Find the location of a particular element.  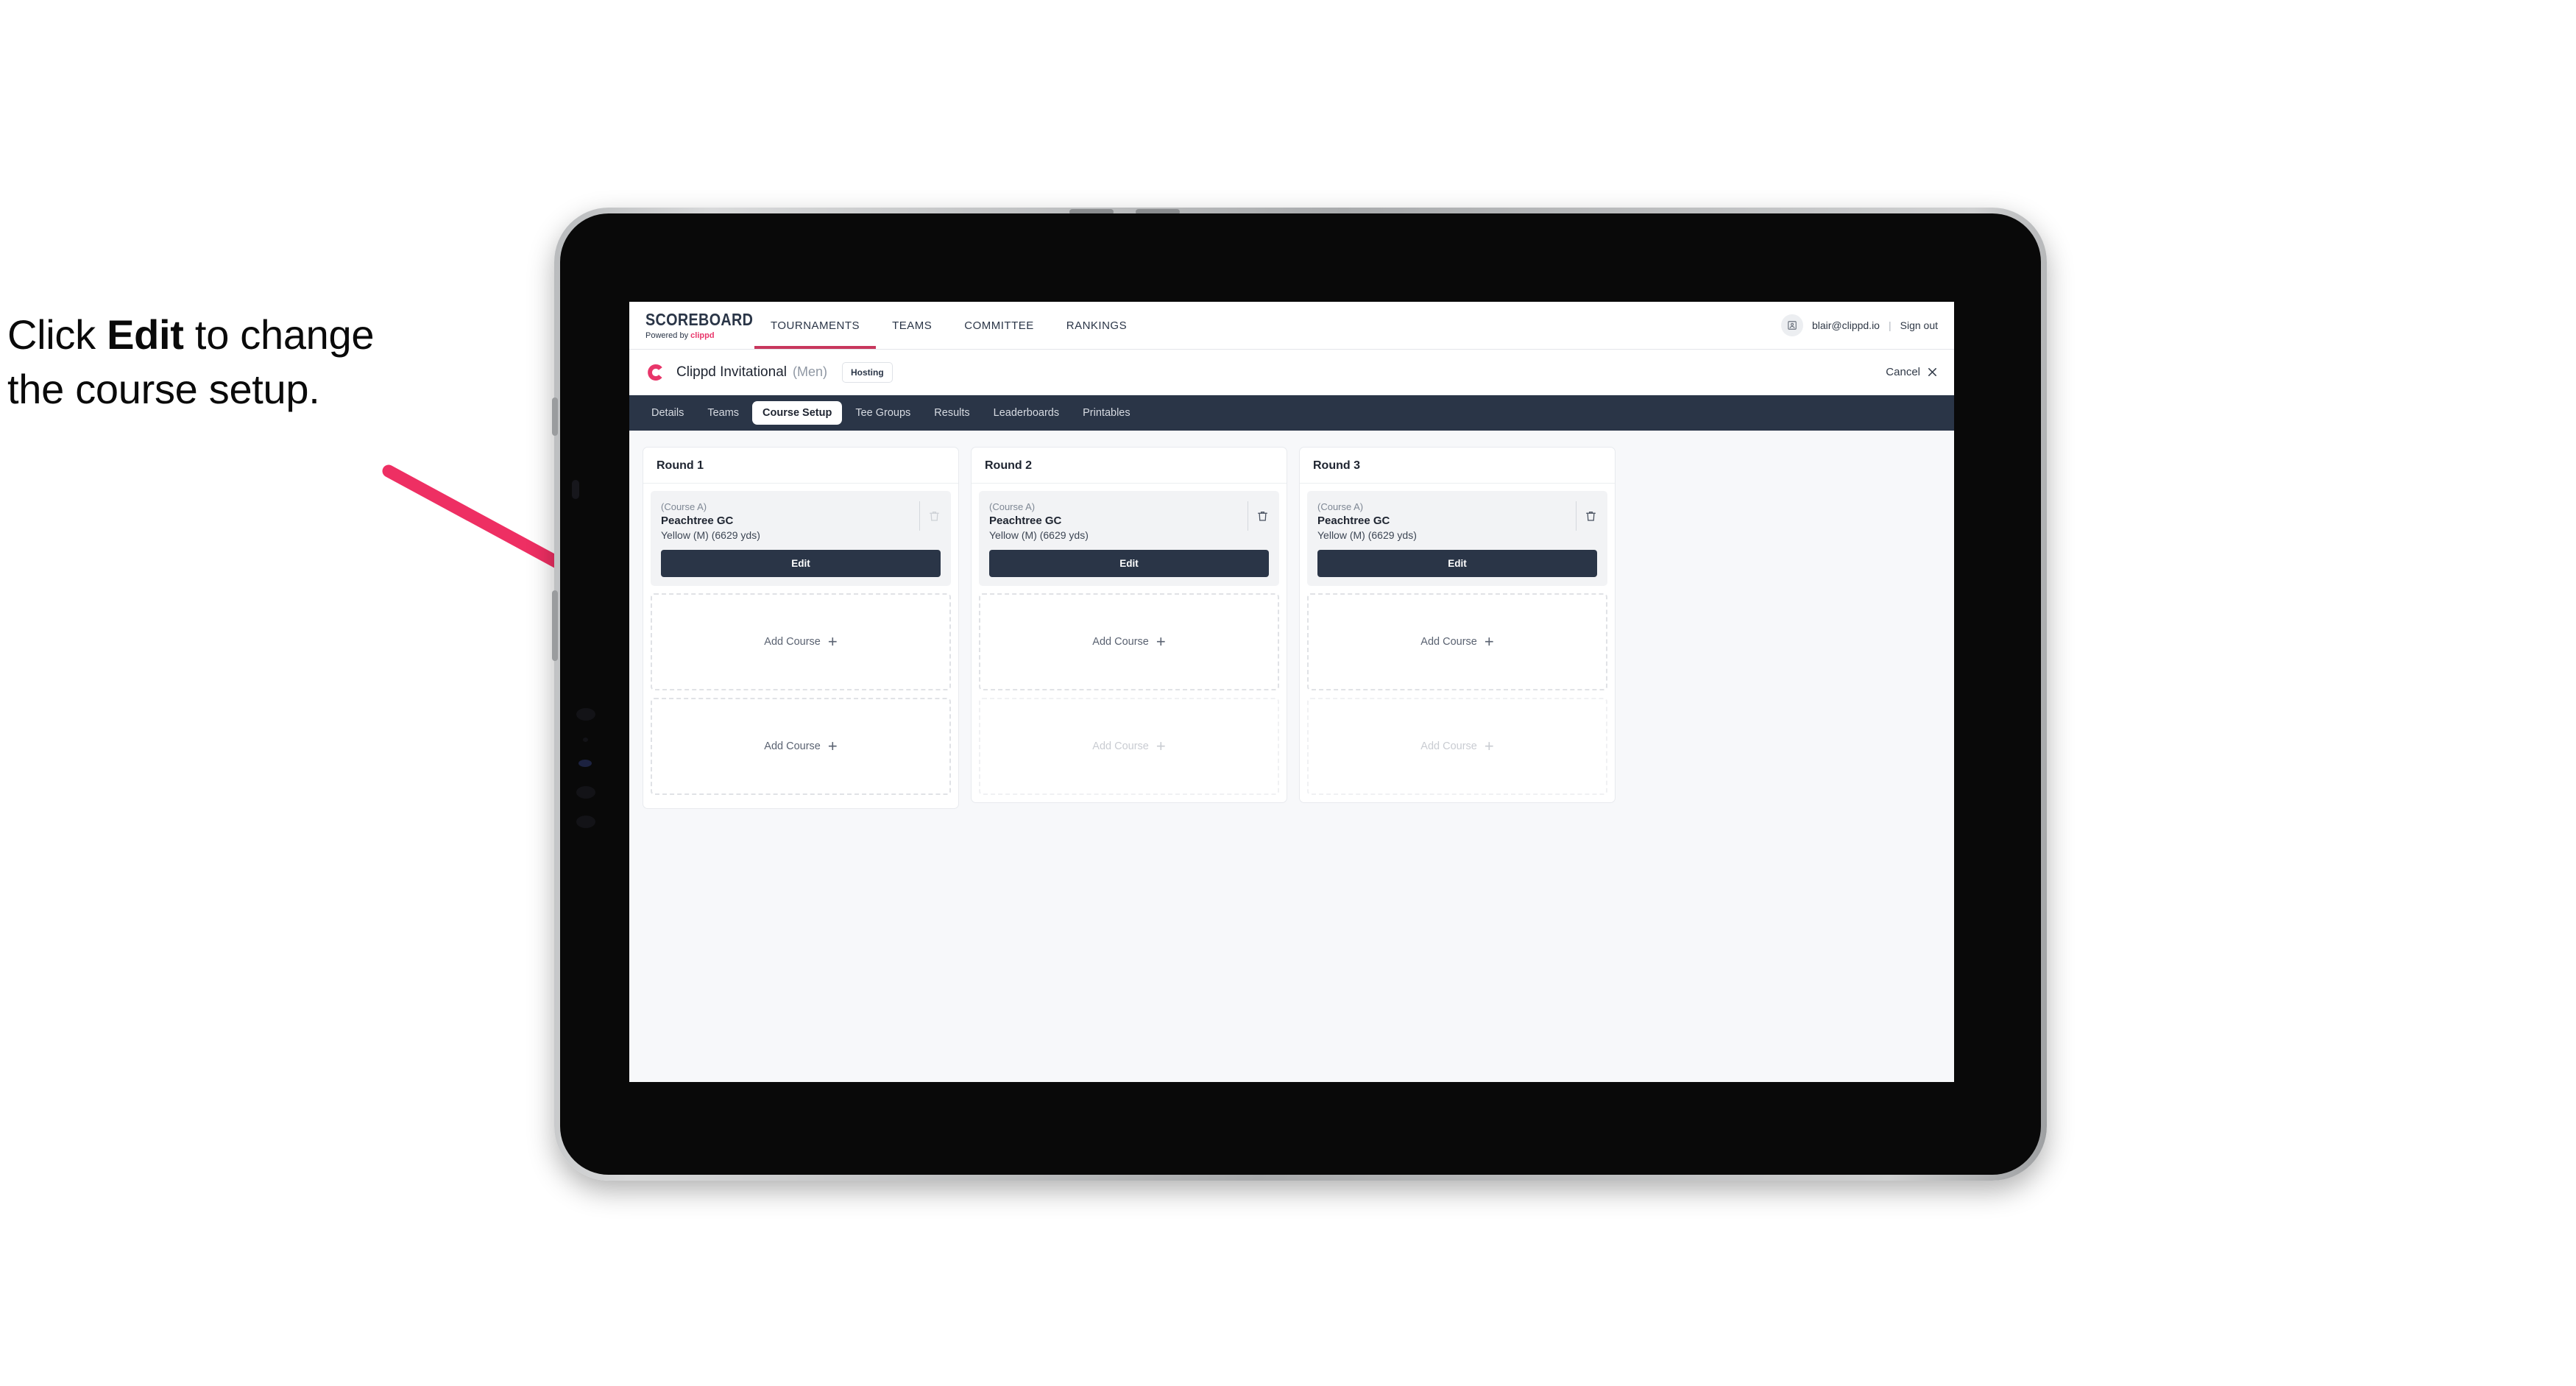

nav-item-committee: COMMITTEE is located at coordinates (999, 325).